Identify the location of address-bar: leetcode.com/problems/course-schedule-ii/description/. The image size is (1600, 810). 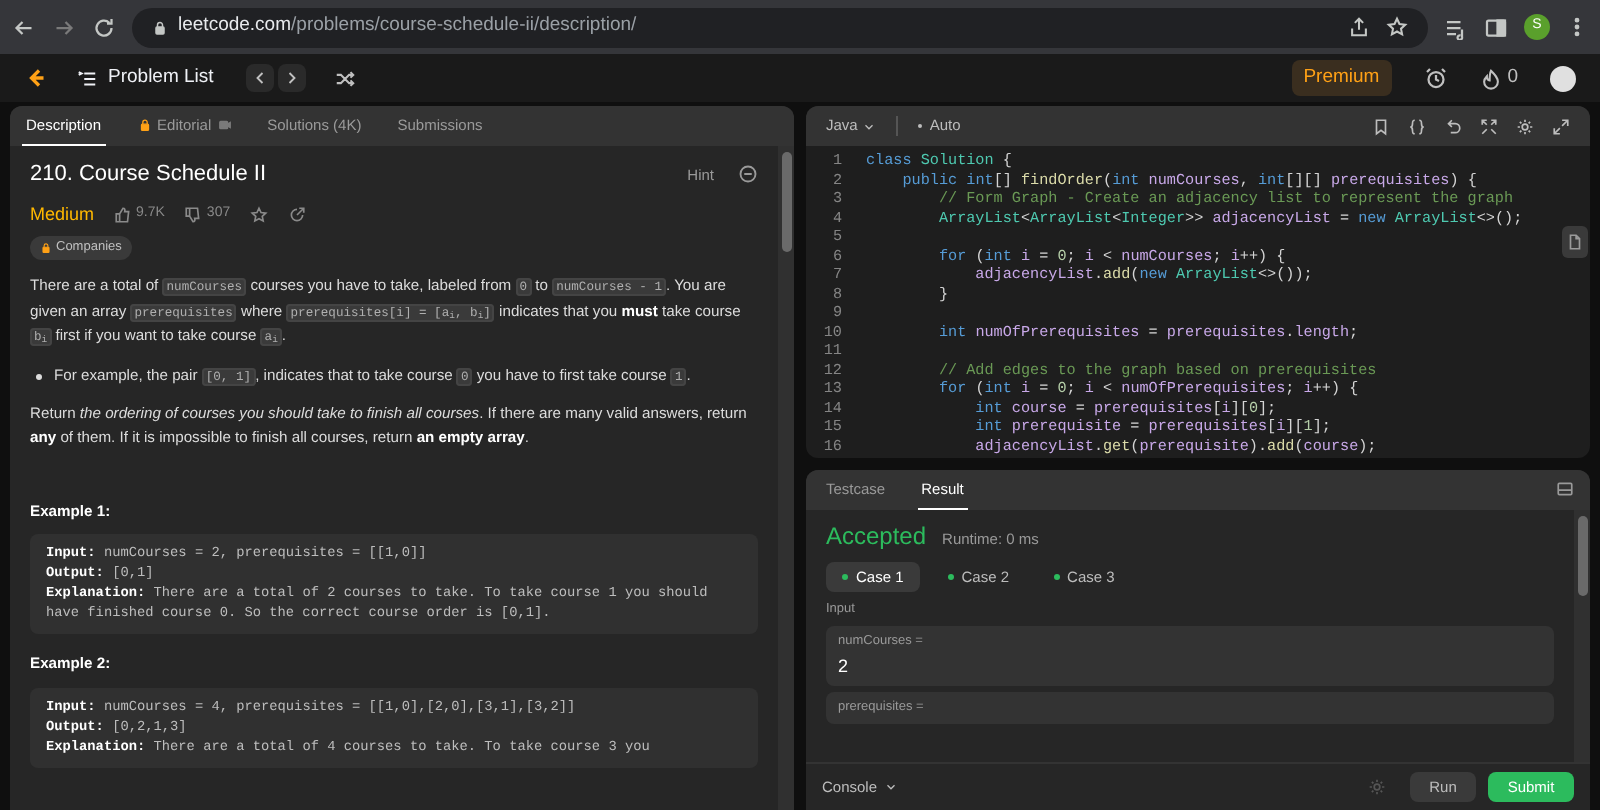
(780, 27).